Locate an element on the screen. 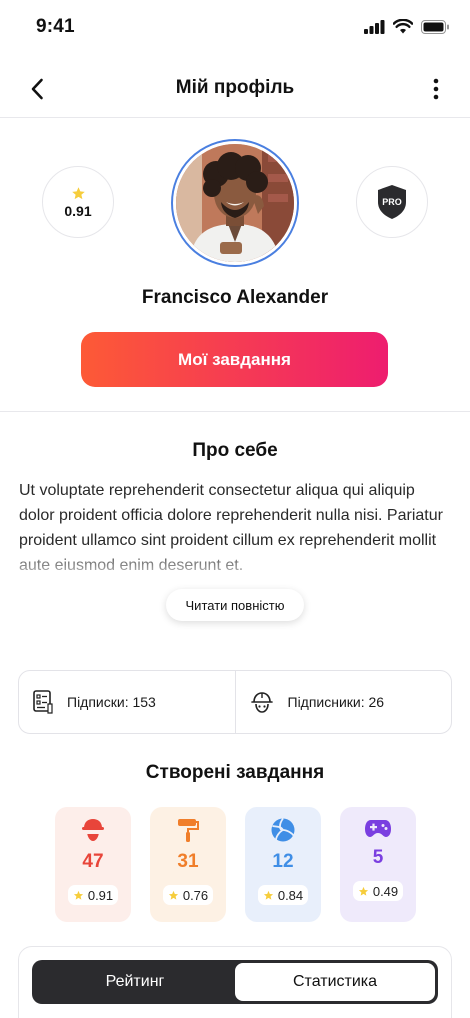  category-count: 5 is located at coordinates (378, 857).